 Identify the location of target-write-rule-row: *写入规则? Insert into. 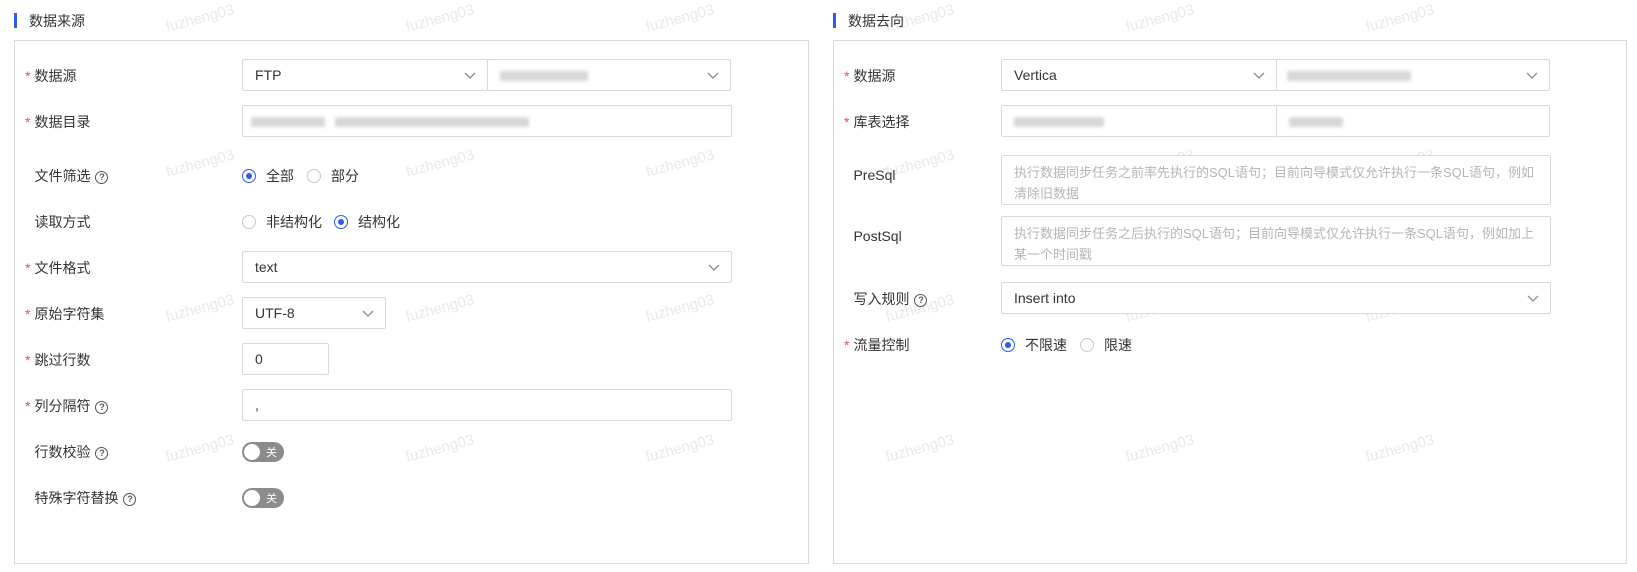
(1230, 298).